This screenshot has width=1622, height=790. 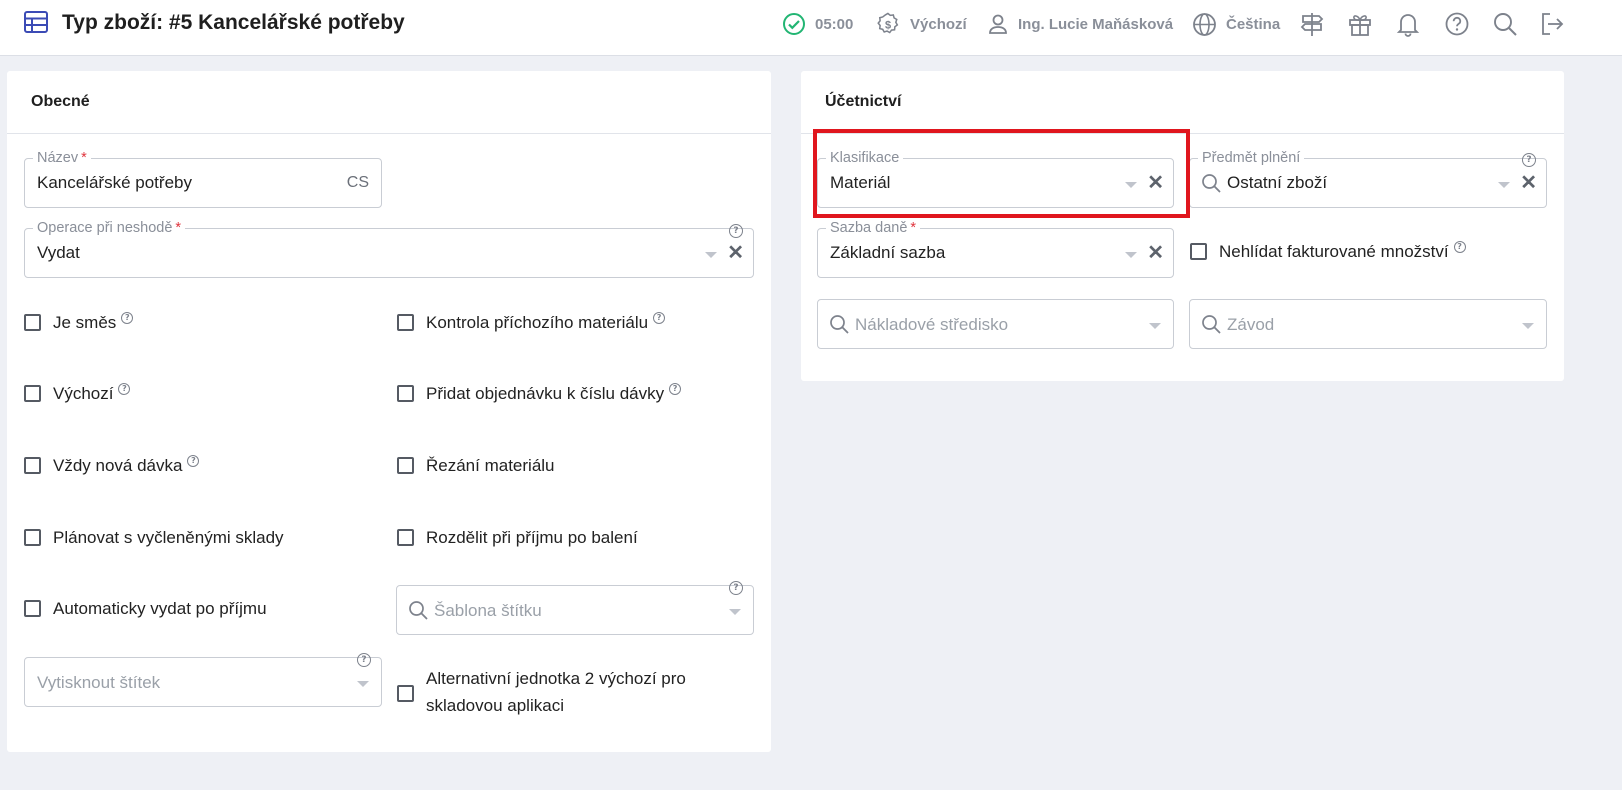 I want to click on checkbox-incoming-control: Kontrola příchozího materiálu?, so click(x=531, y=324).